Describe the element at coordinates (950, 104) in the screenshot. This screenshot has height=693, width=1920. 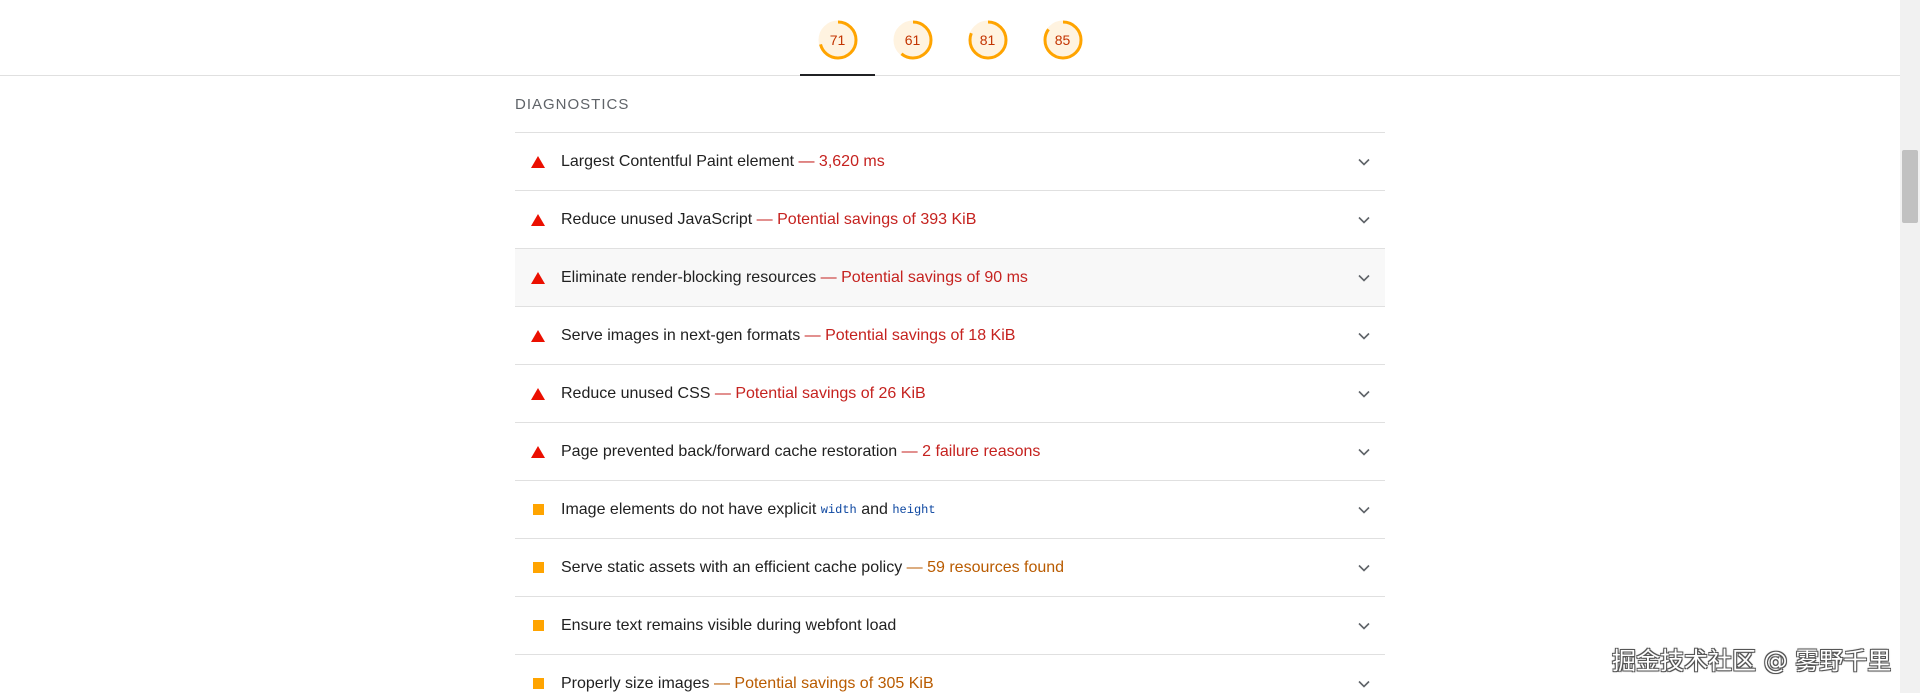
I see `section-title: DIAGNOSTICS` at that location.